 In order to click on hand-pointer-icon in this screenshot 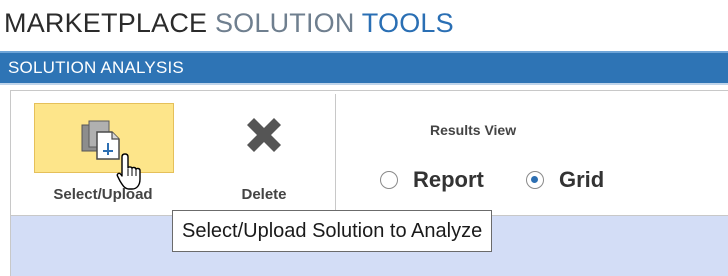, I will do `click(128, 171)`.